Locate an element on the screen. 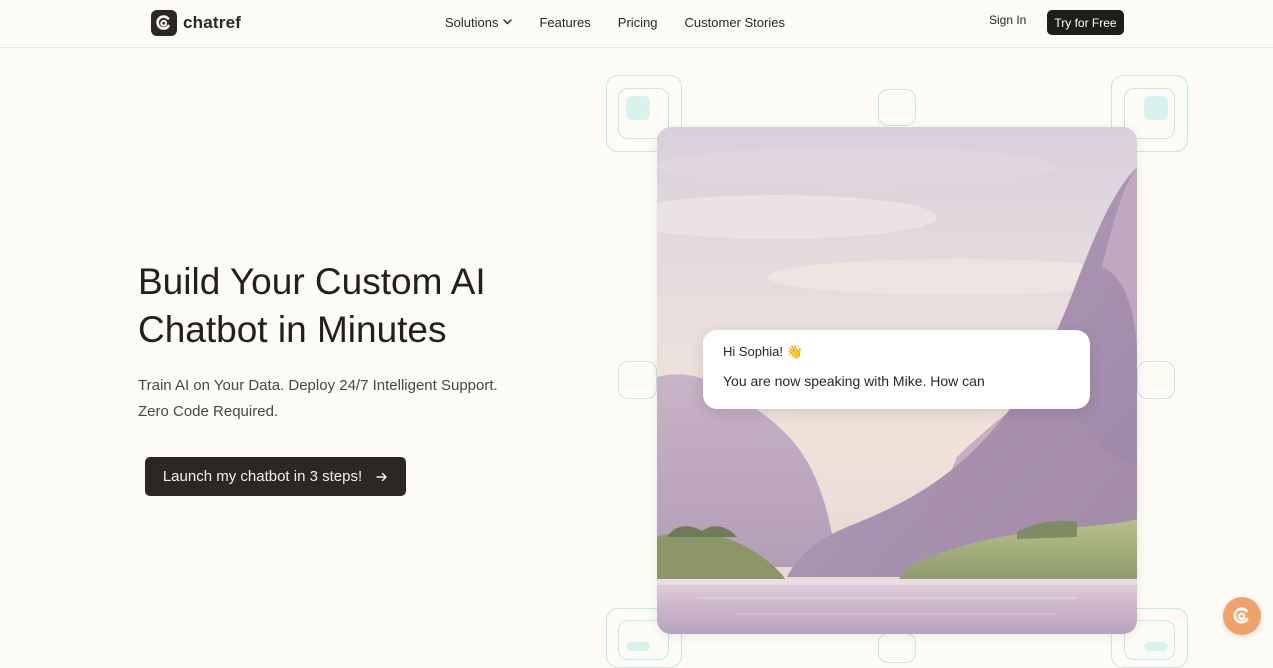  nav-link-label: Solutions is located at coordinates (472, 22).